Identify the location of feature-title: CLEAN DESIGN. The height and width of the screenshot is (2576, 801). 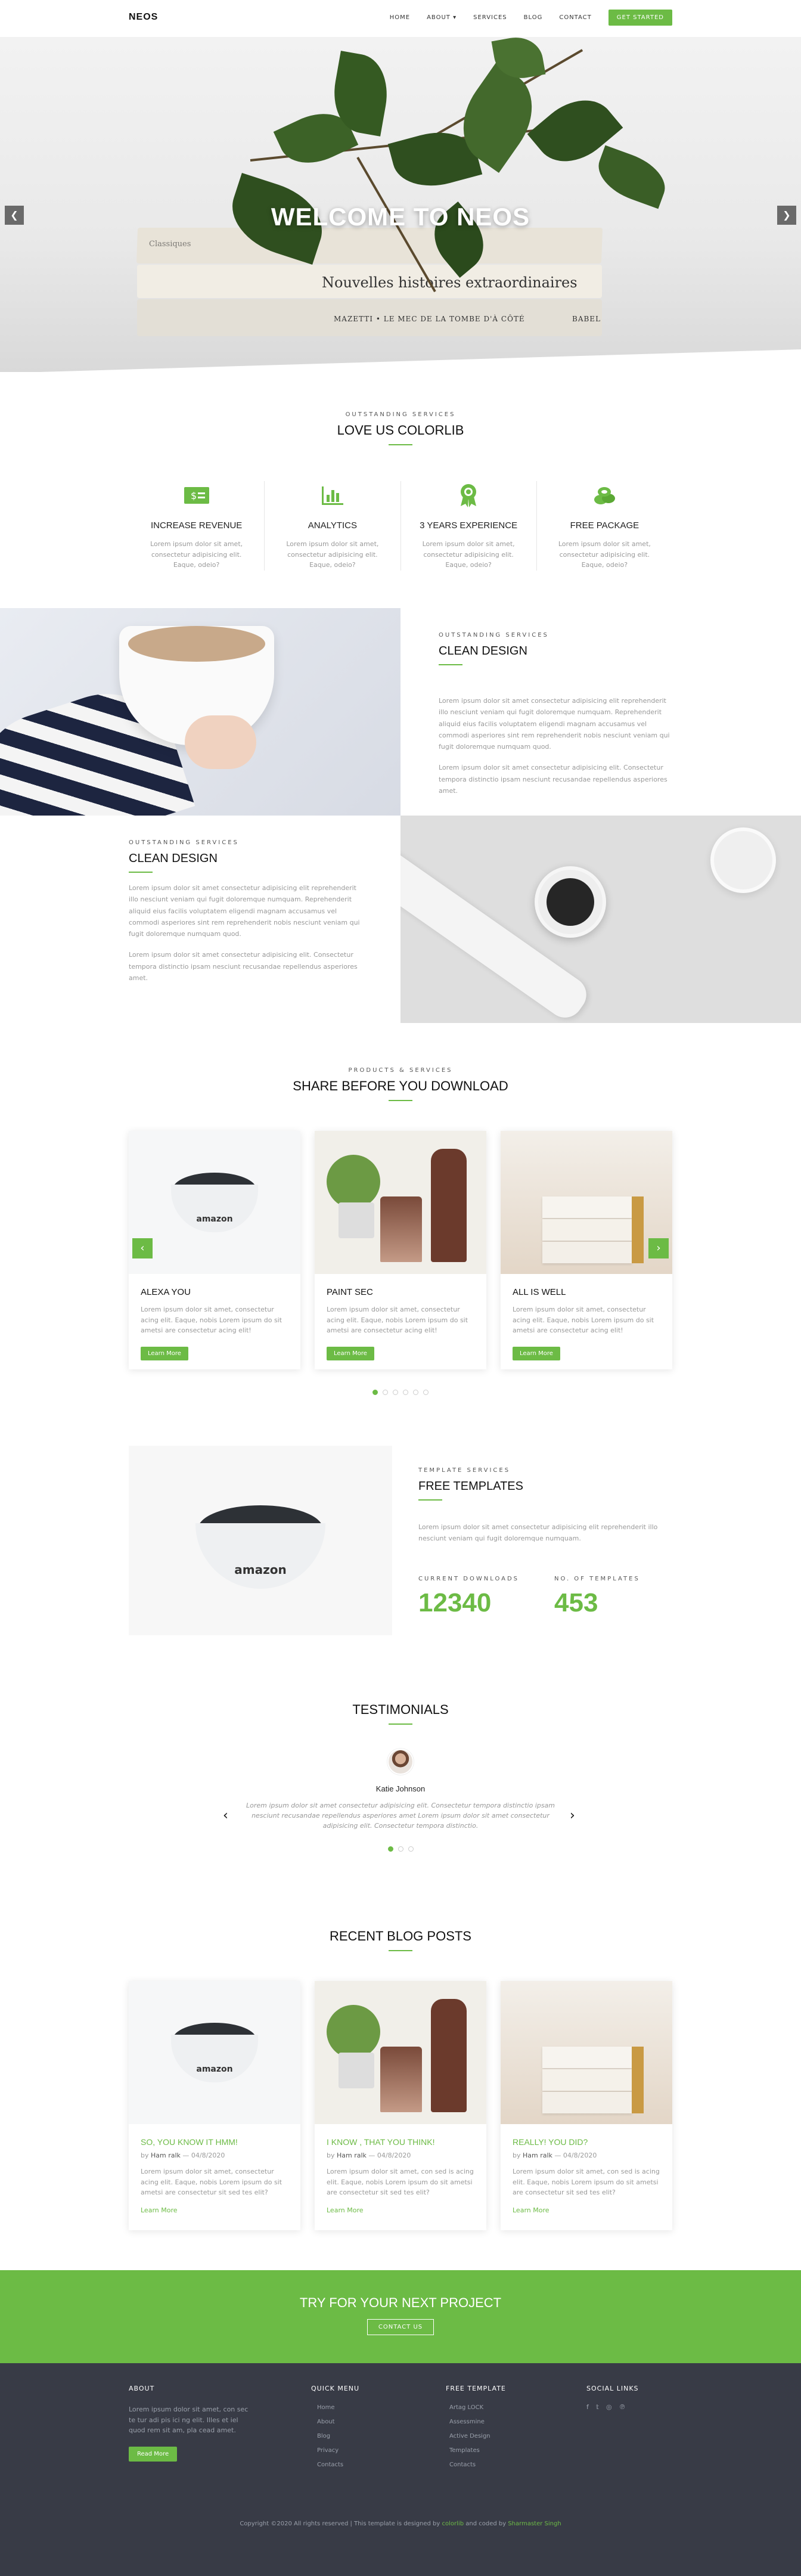
(173, 858).